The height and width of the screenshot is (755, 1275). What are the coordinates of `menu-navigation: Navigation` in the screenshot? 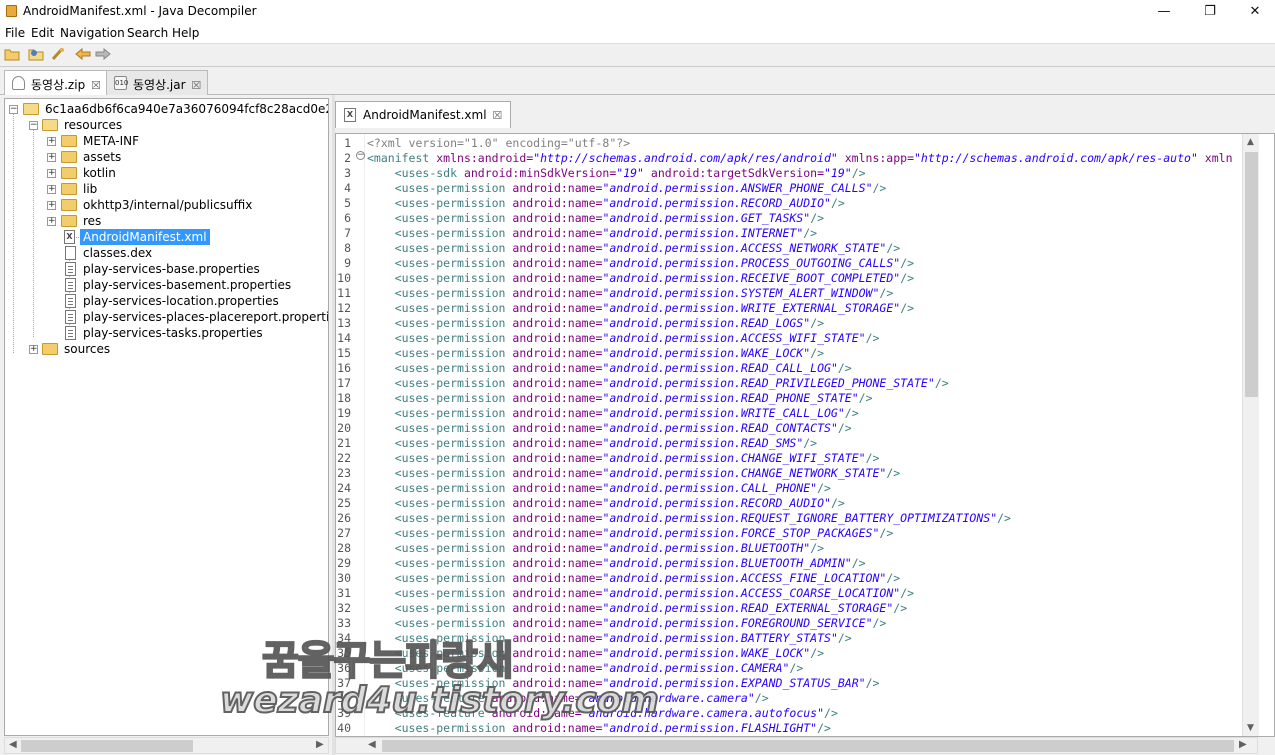 It's located at (92, 33).